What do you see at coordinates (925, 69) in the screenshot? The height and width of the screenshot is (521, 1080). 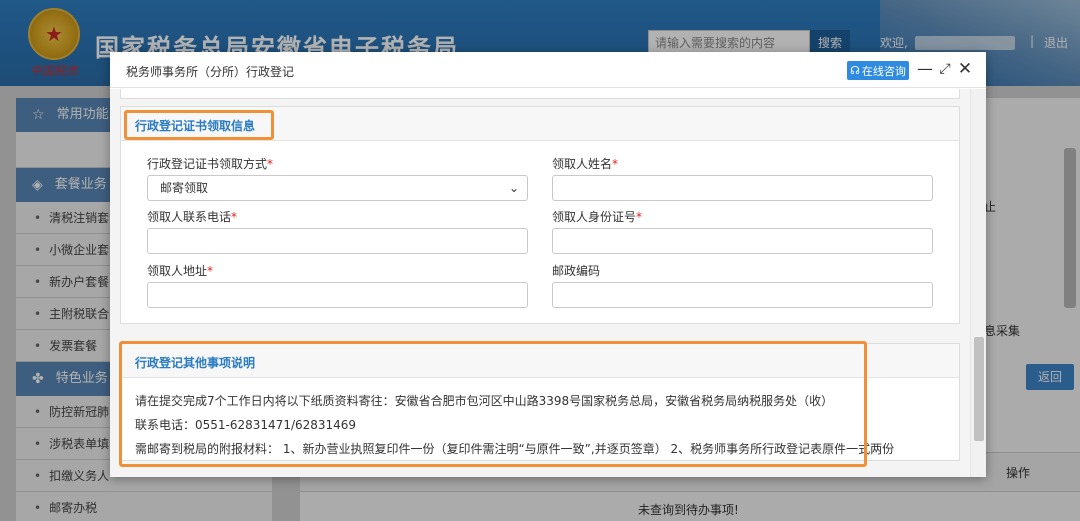 I see `minimize-icon: —` at bounding box center [925, 69].